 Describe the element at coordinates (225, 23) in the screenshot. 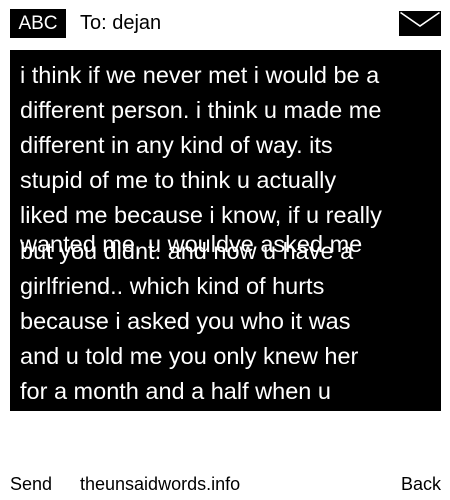

I see `compose-header: ABC To: dejan` at that location.